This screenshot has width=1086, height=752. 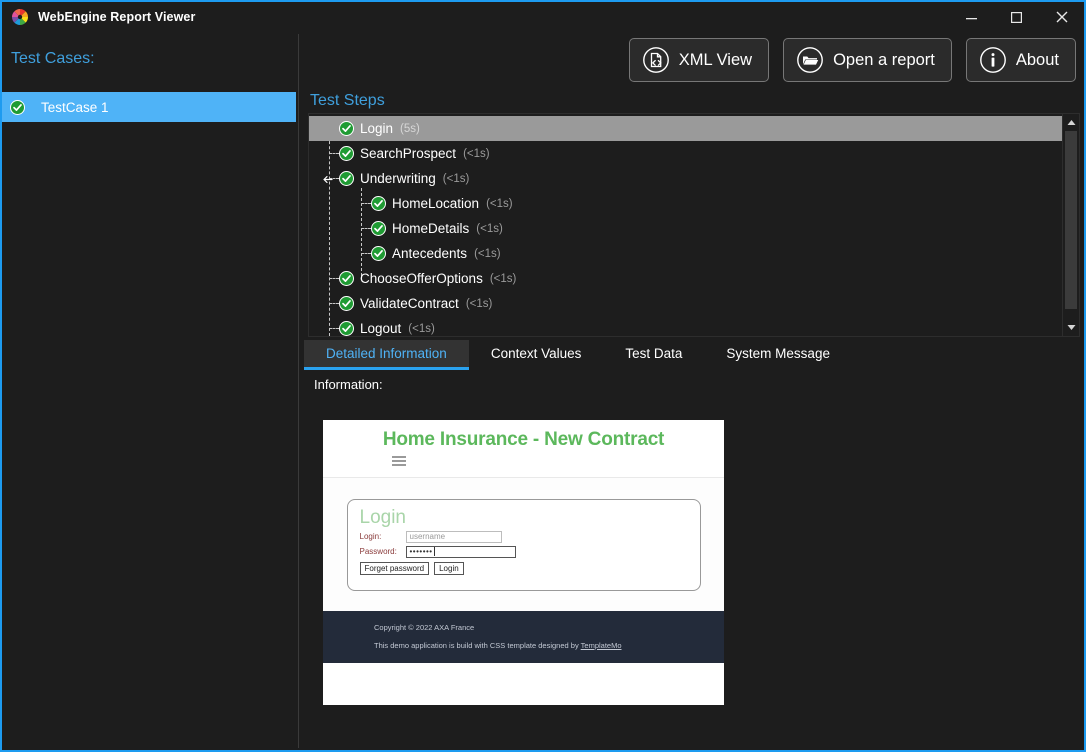 I want to click on screenshot-page-title: Home Insurance - New Contract, so click(x=523, y=439).